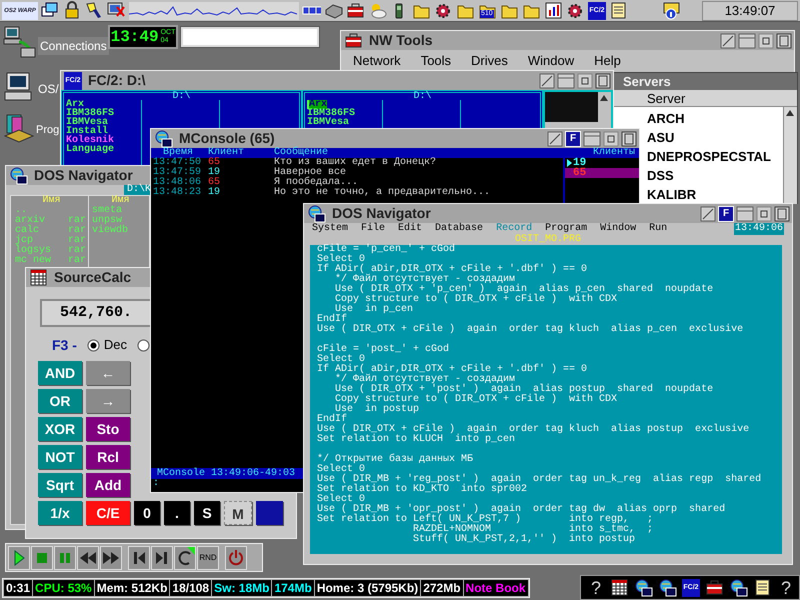 The width and height of the screenshot is (800, 600). What do you see at coordinates (177, 513) in the screenshot?
I see `calculator-key: .` at bounding box center [177, 513].